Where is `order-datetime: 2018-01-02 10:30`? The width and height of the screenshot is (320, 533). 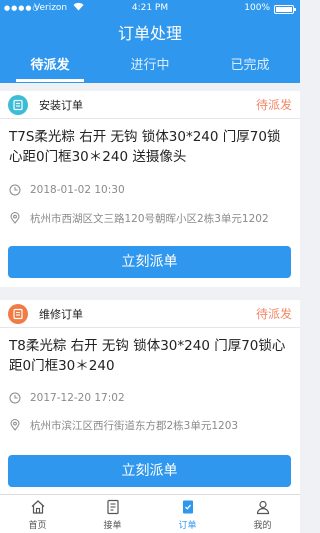
order-datetime: 2018-01-02 10:30 is located at coordinates (77, 190).